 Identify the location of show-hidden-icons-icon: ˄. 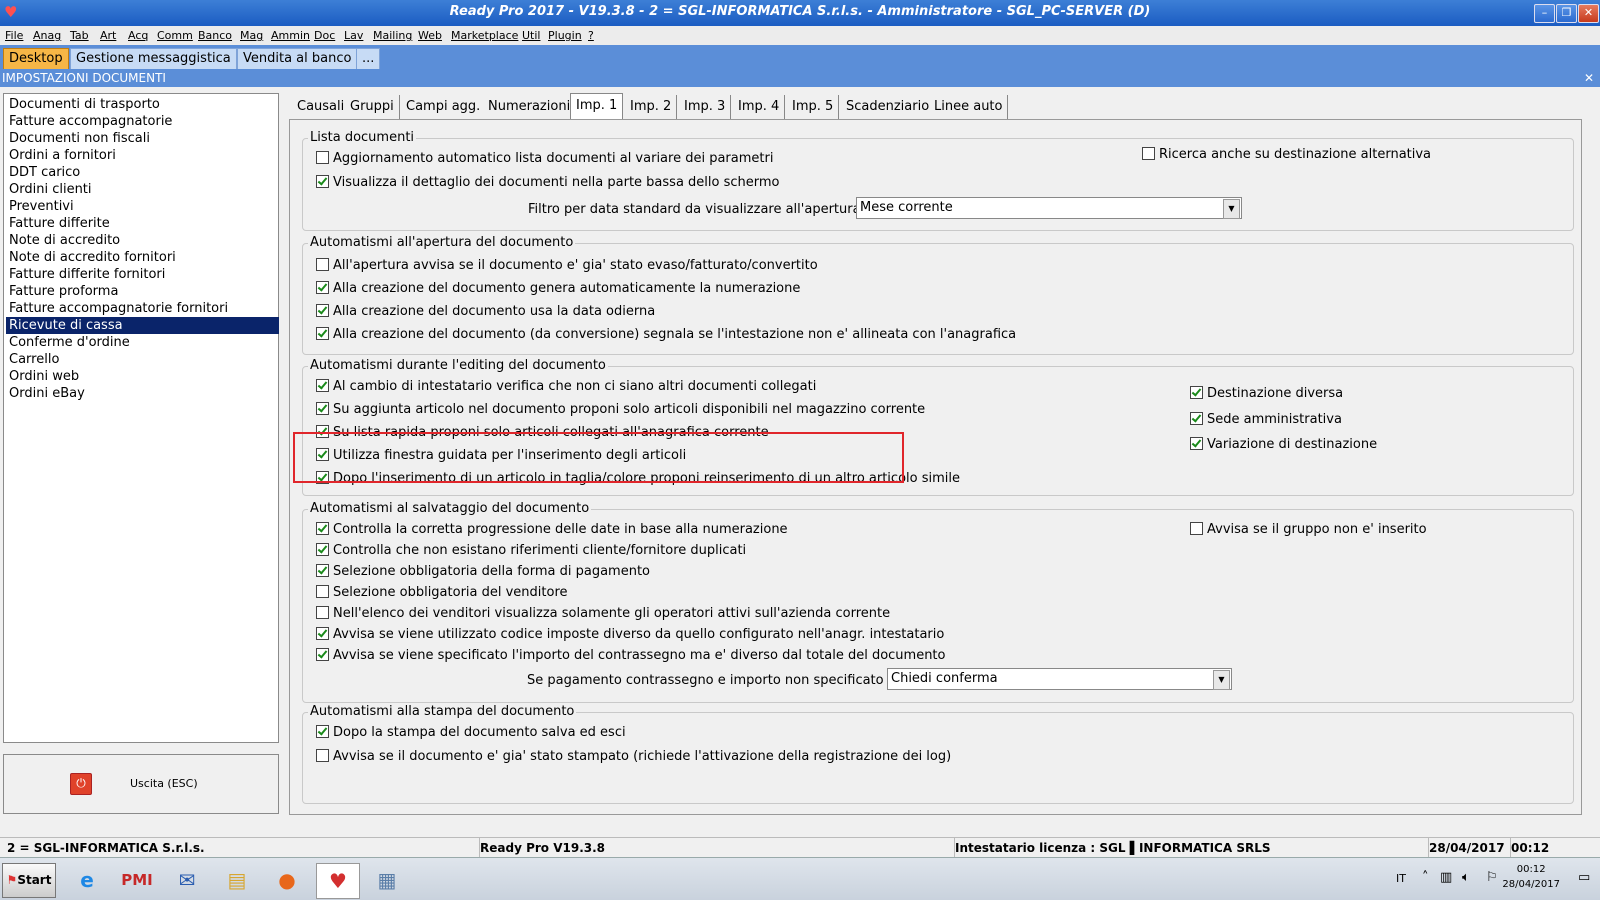
(1425, 877).